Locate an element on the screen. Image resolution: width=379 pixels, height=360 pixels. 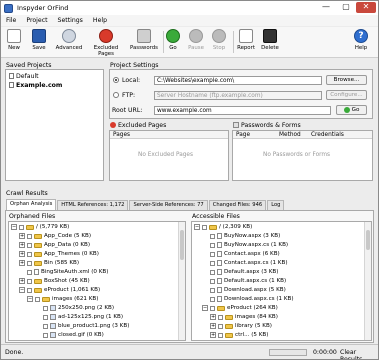
tree-item: + images (84 KB) is located at coordinates (244, 317).